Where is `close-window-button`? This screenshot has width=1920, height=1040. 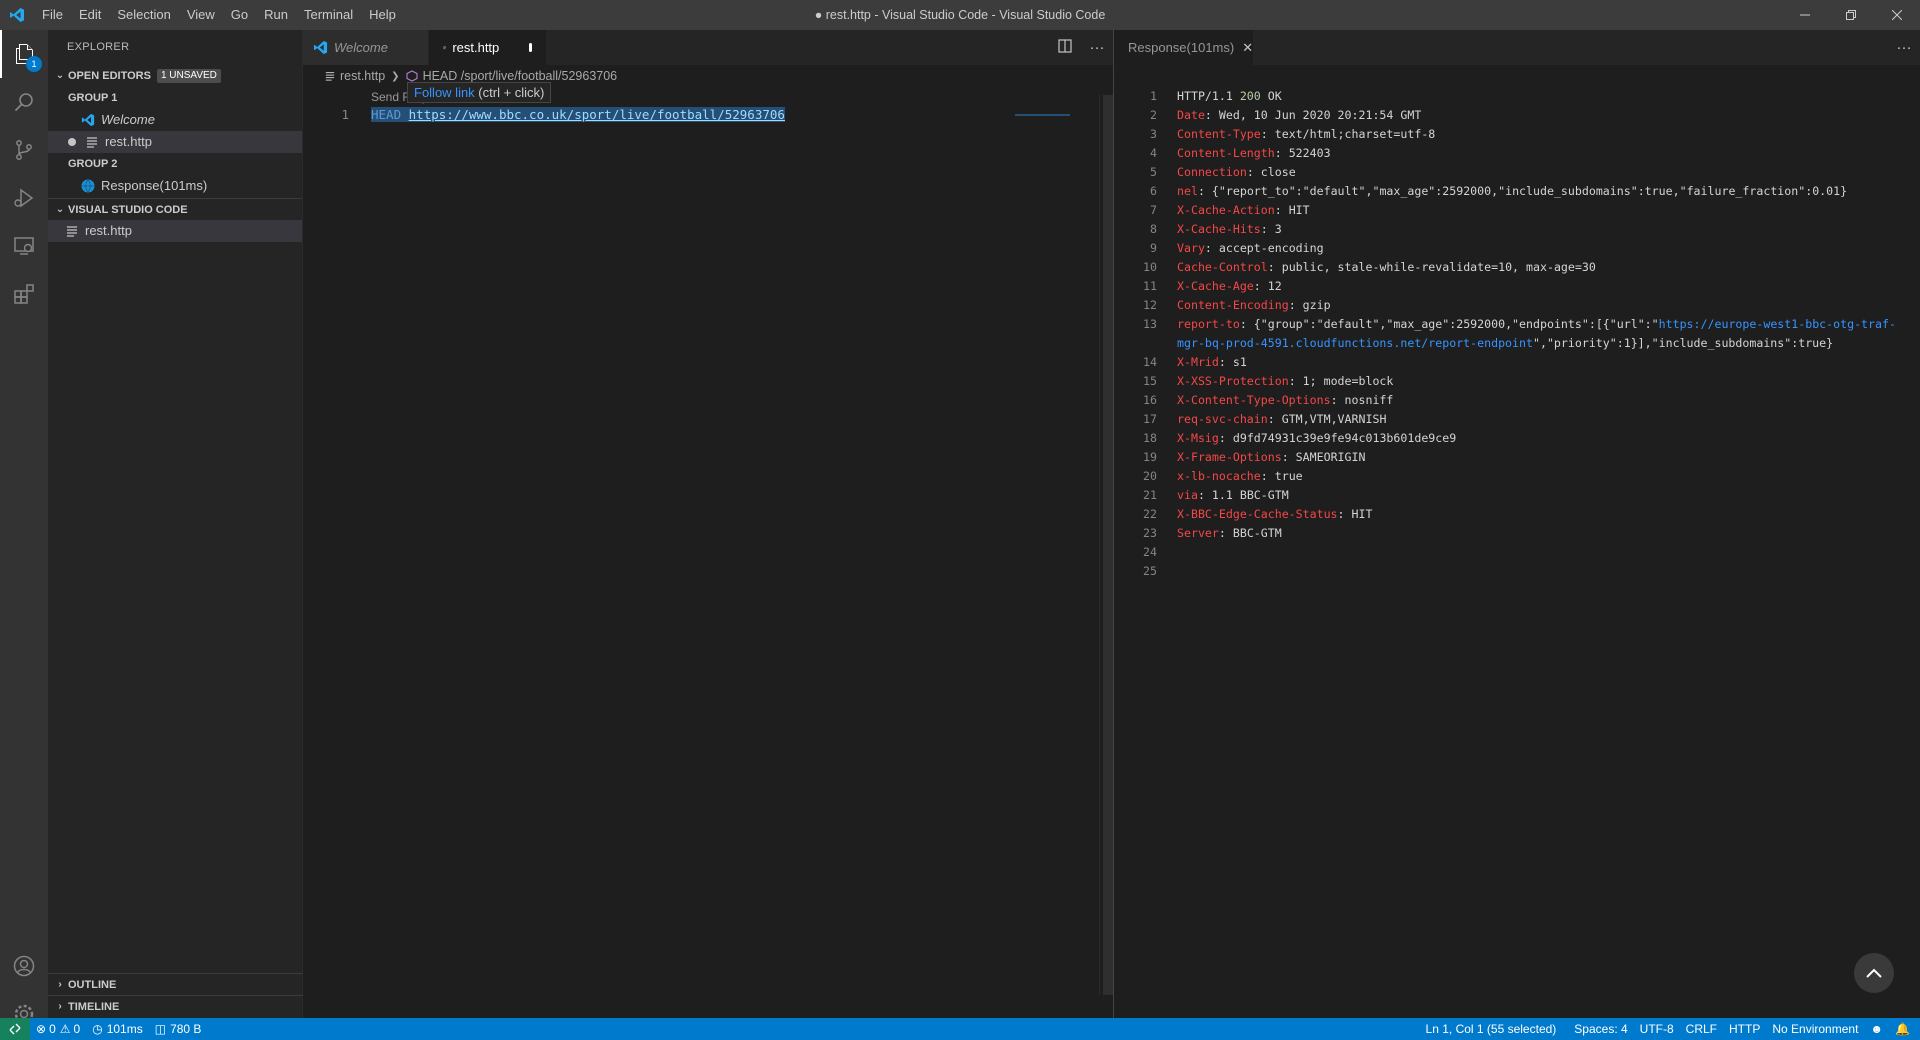
close-window-button is located at coordinates (1897, 15).